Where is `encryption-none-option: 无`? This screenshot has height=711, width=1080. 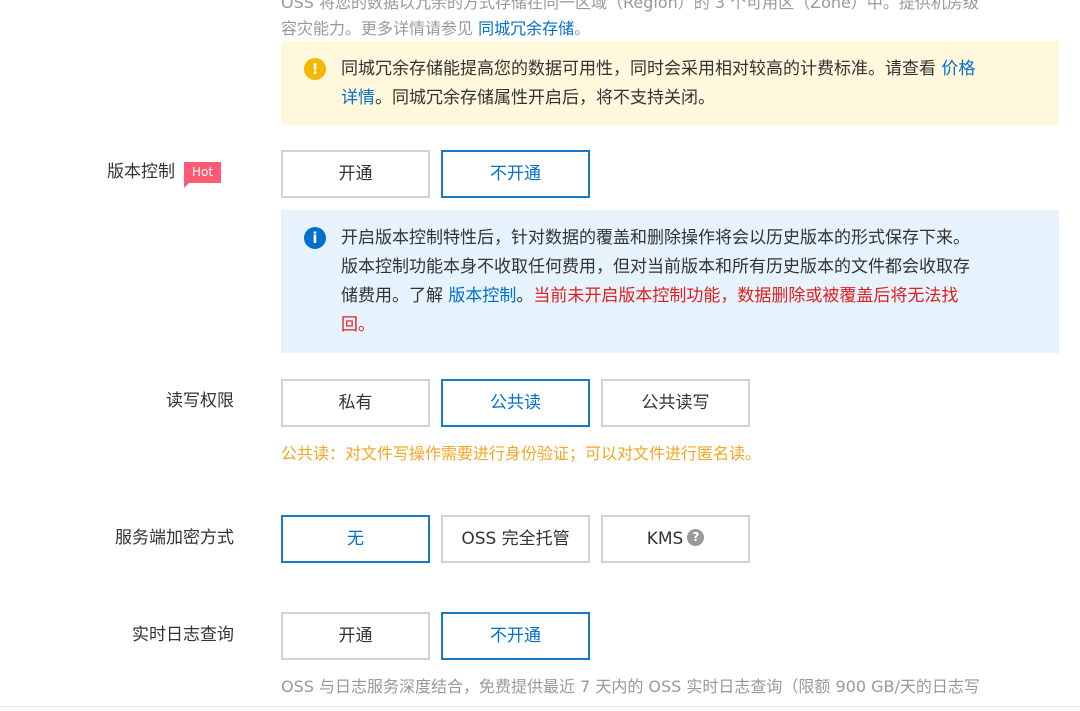
encryption-none-option: 无 is located at coordinates (355, 539).